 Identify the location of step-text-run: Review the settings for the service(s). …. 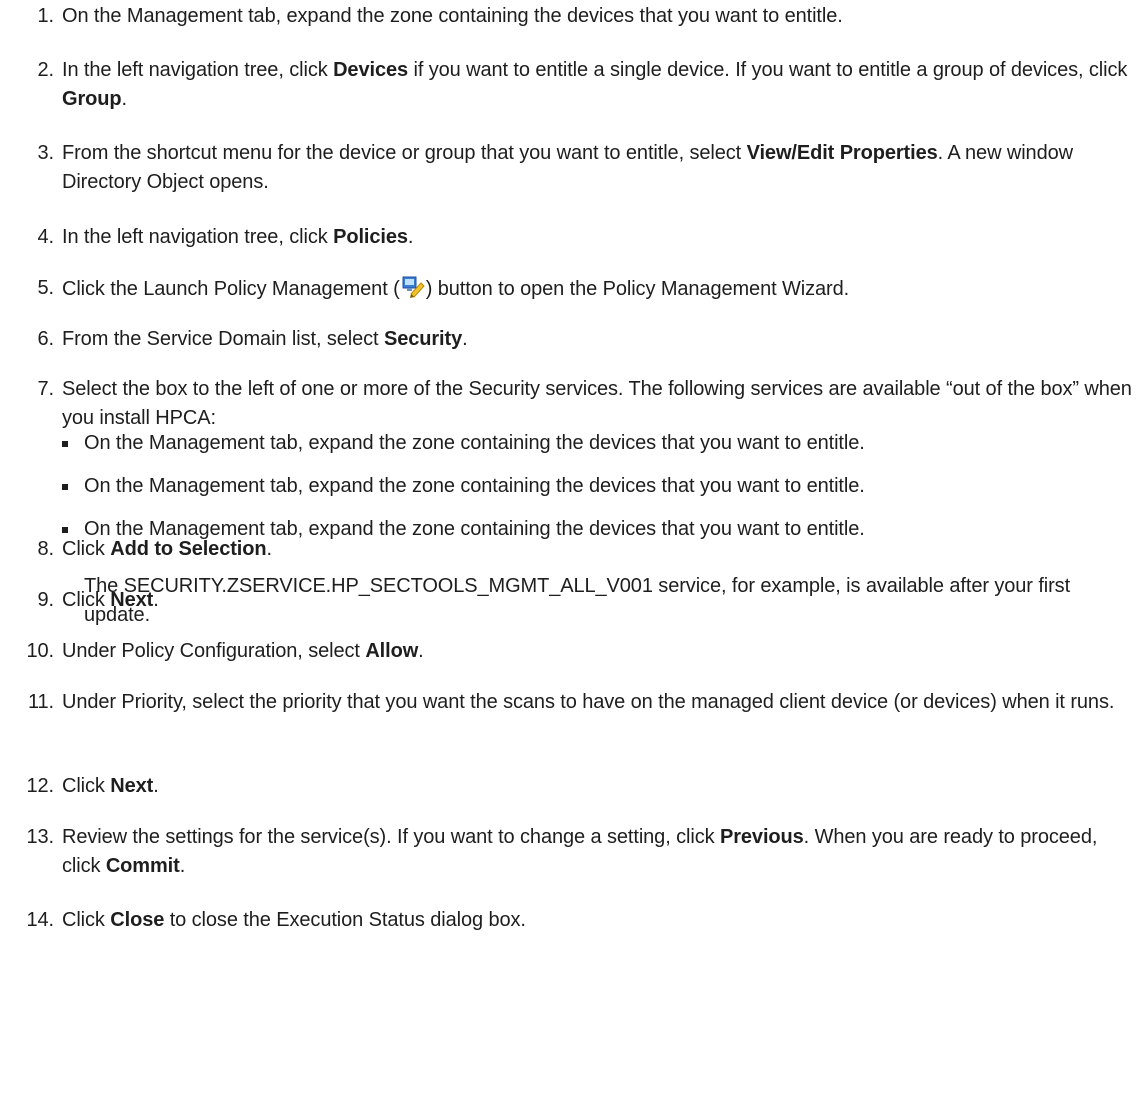
(391, 837).